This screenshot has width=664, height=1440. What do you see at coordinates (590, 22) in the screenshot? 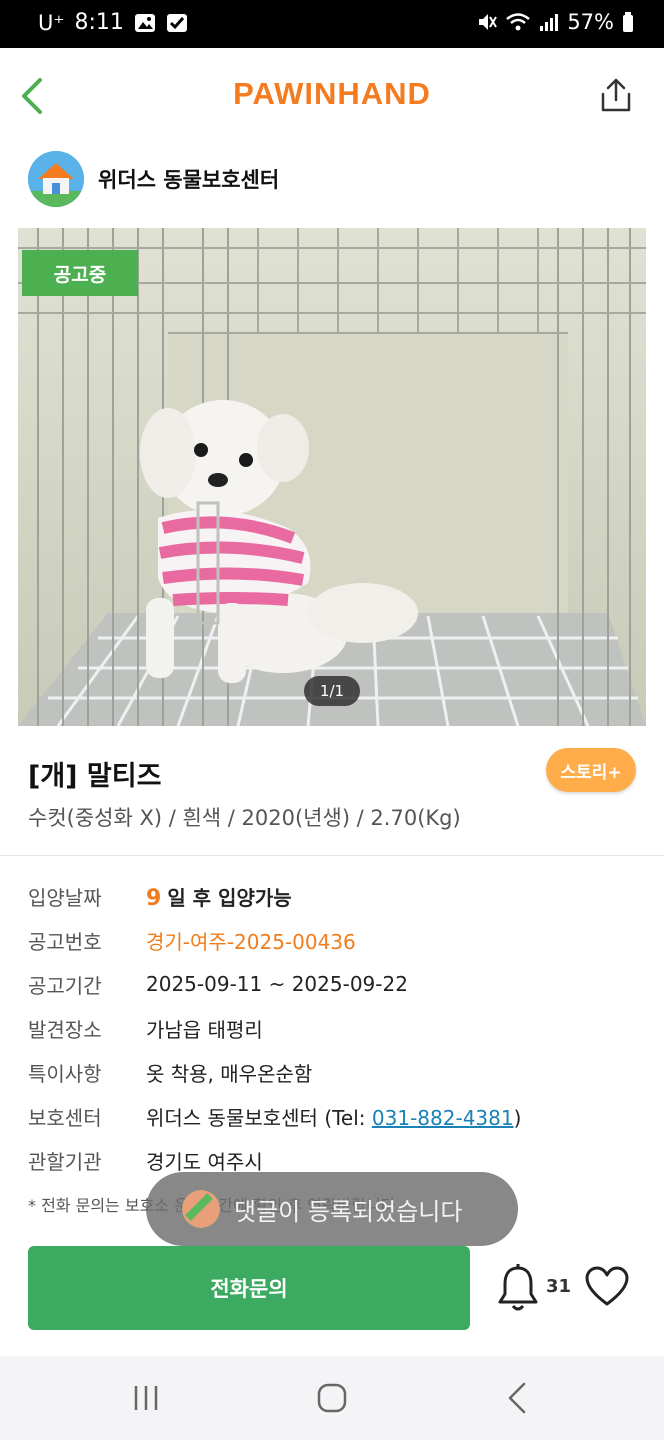
I see `battery-percent: 57%` at bounding box center [590, 22].